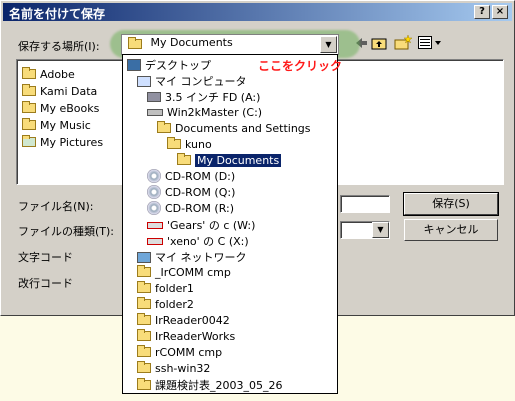 The height and width of the screenshot is (401, 515). I want to click on file-list-item-label: My Music, so click(65, 125).